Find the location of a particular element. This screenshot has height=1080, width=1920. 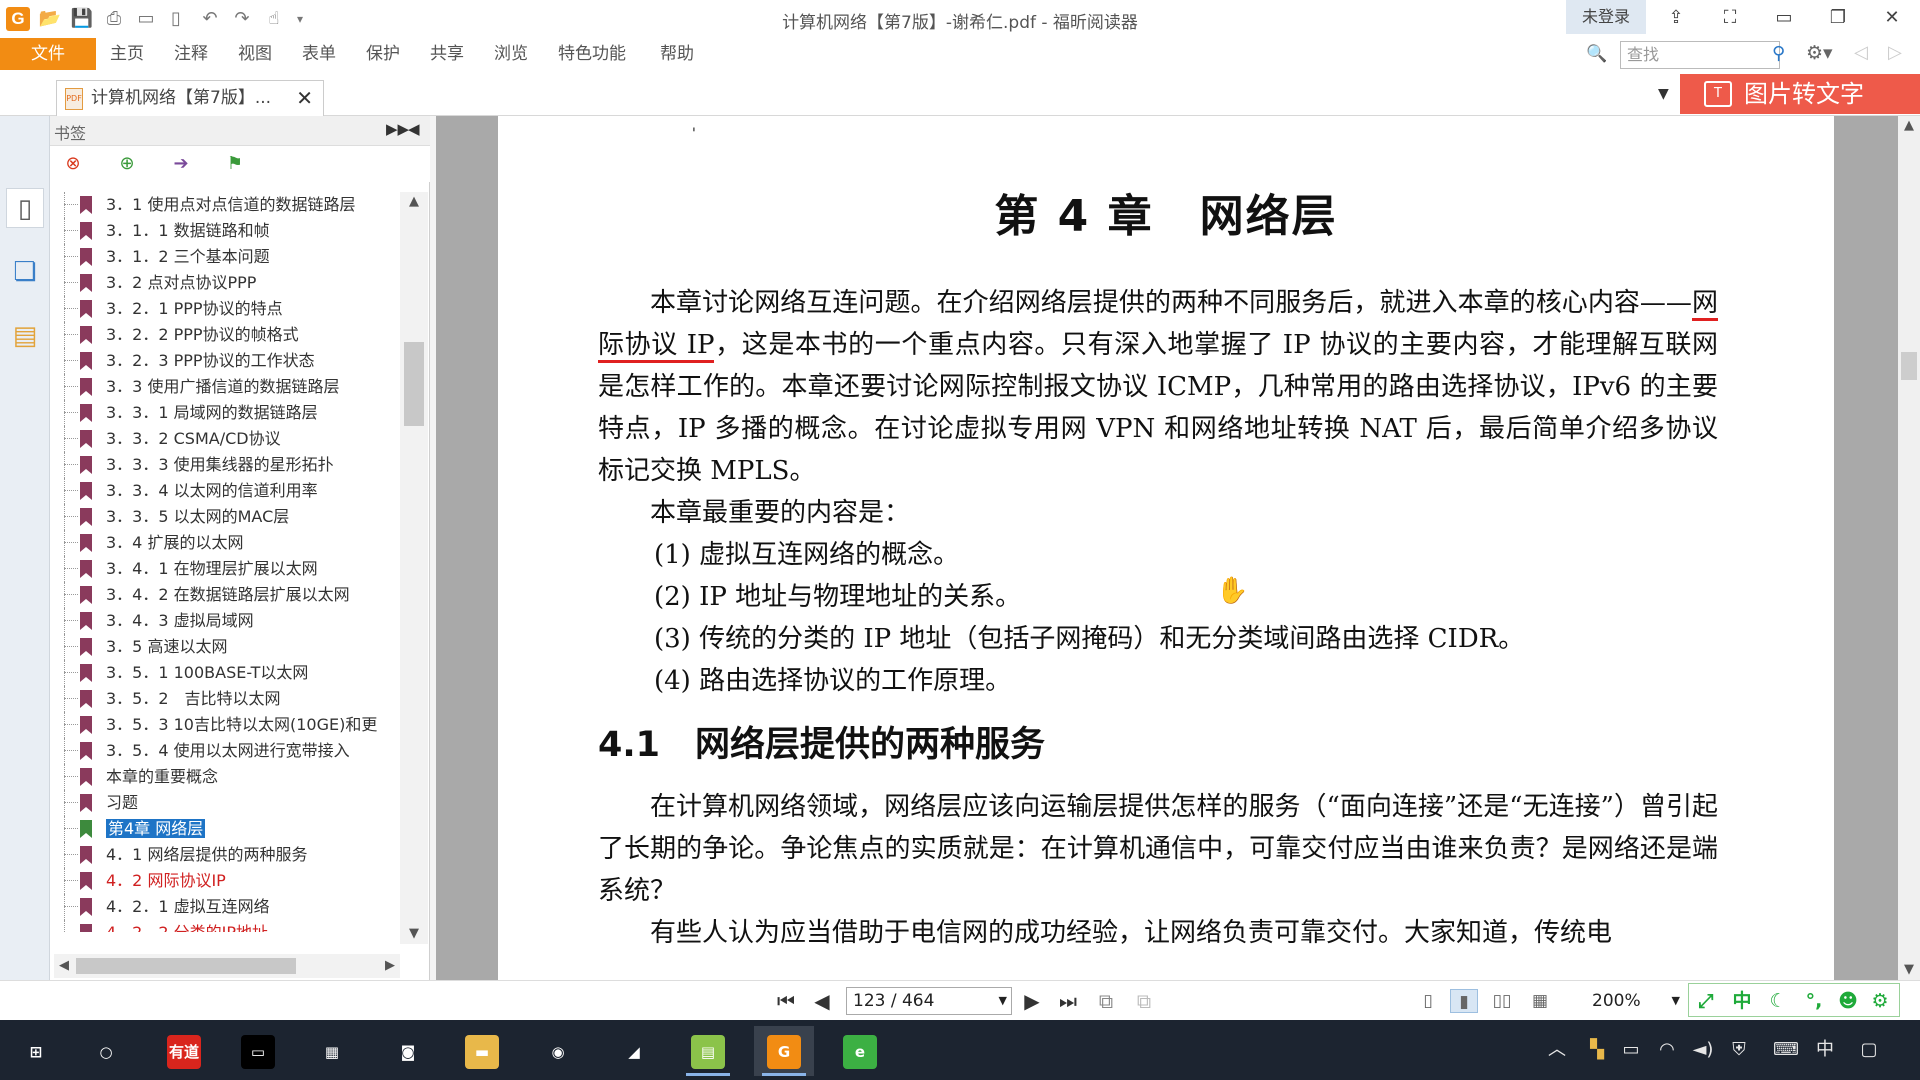

search-icon: ⚲ is located at coordinates (1782, 54).